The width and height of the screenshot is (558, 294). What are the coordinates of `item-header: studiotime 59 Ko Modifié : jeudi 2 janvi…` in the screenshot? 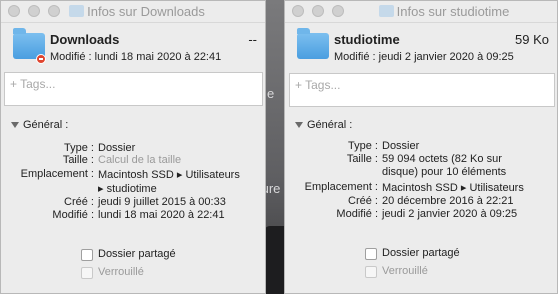 It's located at (421, 46).